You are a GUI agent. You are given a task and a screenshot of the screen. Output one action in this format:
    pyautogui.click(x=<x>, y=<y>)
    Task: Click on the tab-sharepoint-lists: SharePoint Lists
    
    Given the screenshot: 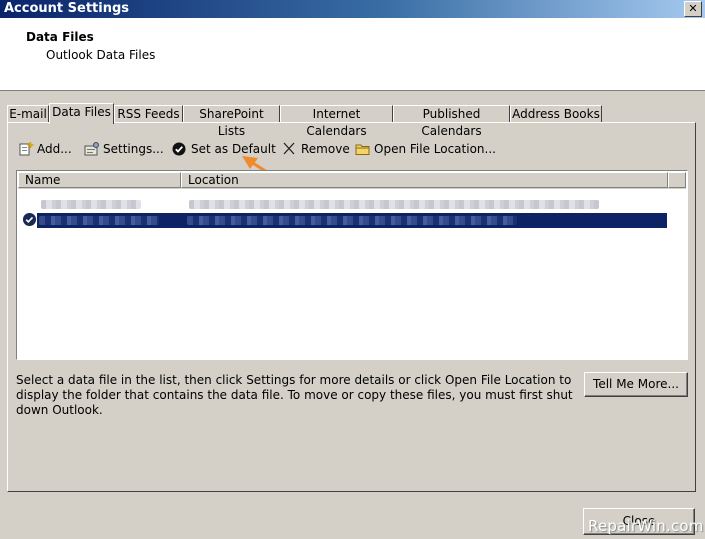 What is the action you would take?
    pyautogui.click(x=231, y=121)
    